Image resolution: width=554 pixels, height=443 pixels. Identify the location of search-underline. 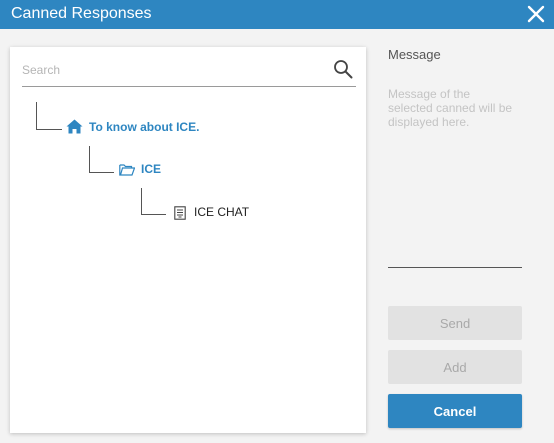
(189, 86).